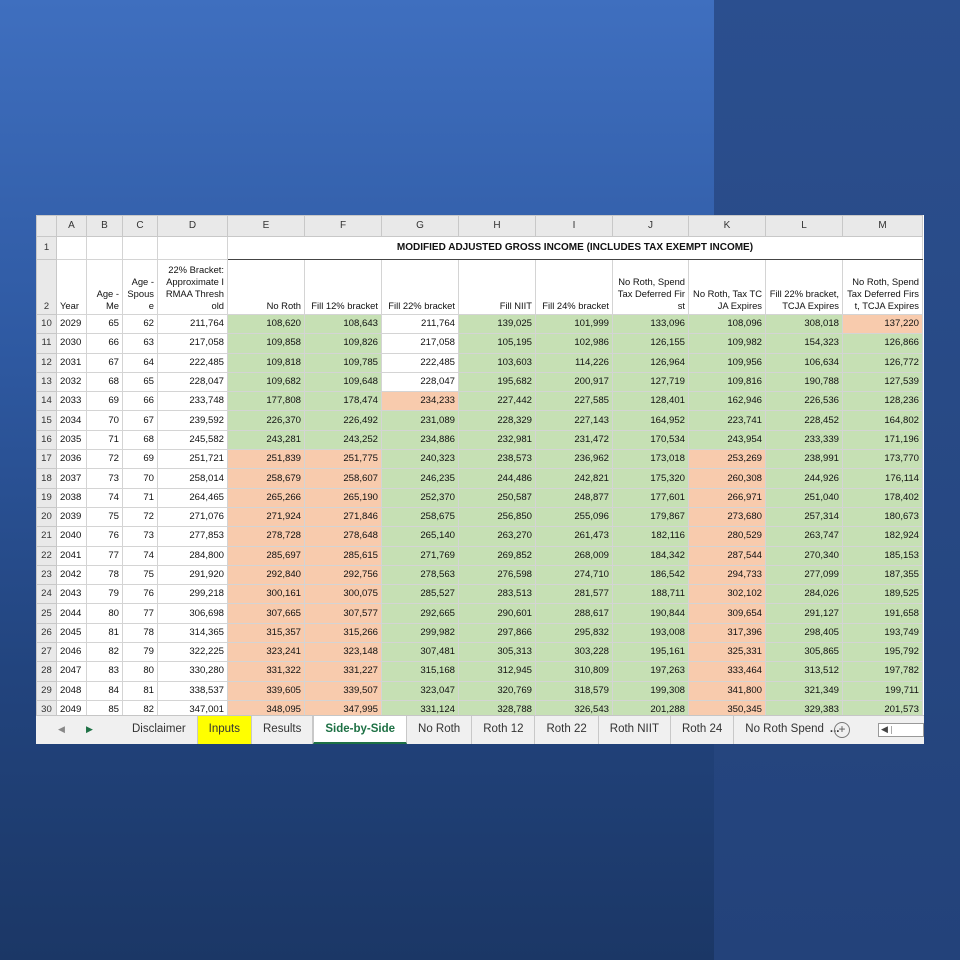 This screenshot has width=960, height=960. What do you see at coordinates (497, 690) in the screenshot?
I see `cell: 320,769` at bounding box center [497, 690].